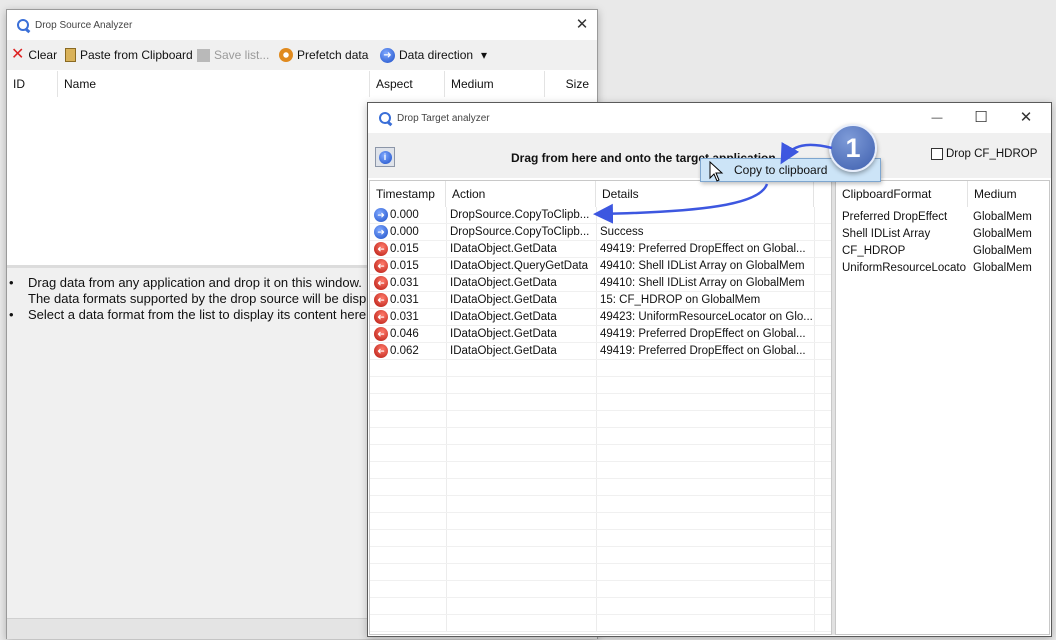  Describe the element at coordinates (1008, 194) in the screenshot. I see `col-header-format-medium: Medium` at that location.